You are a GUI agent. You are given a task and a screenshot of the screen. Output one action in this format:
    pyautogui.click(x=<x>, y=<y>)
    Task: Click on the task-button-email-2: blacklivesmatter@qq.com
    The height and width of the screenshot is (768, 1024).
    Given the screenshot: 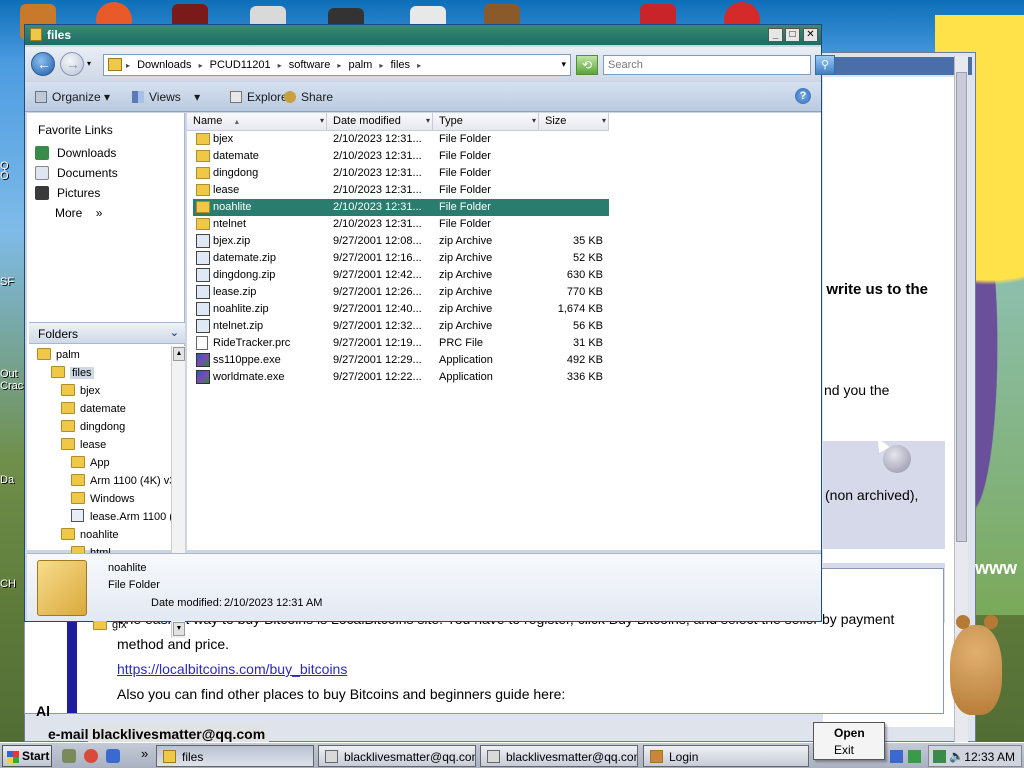 What is the action you would take?
    pyautogui.click(x=559, y=756)
    